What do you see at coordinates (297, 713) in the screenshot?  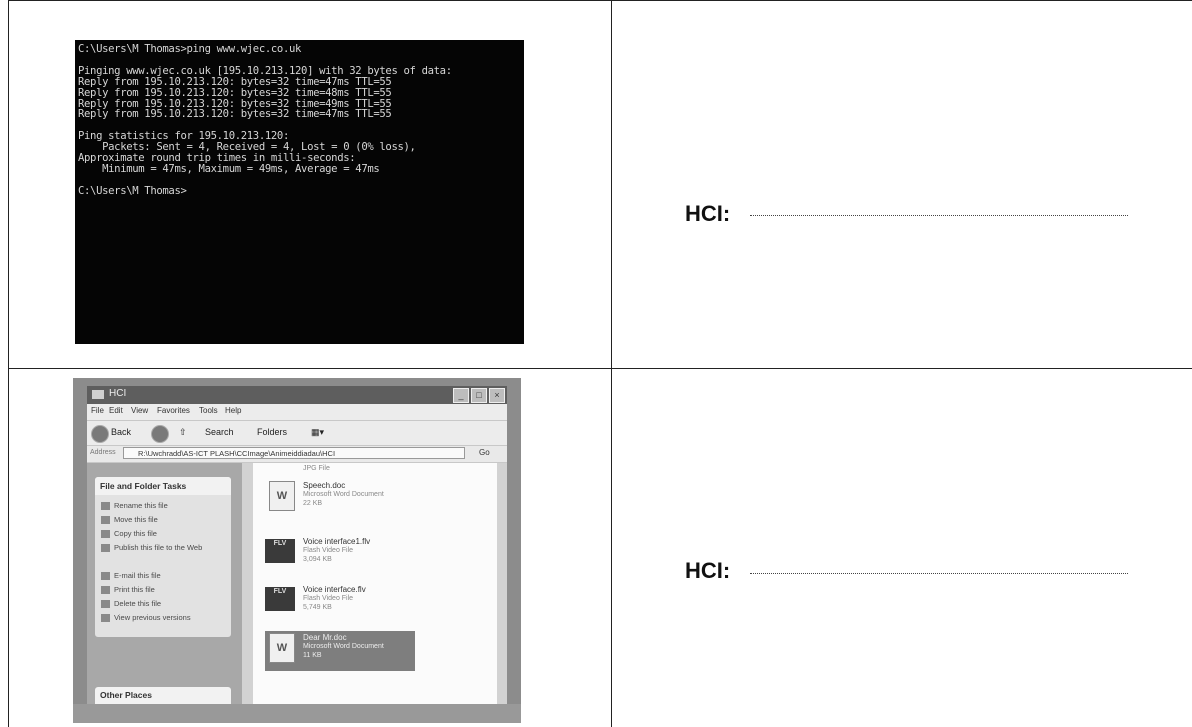 I see `desktop-background` at bounding box center [297, 713].